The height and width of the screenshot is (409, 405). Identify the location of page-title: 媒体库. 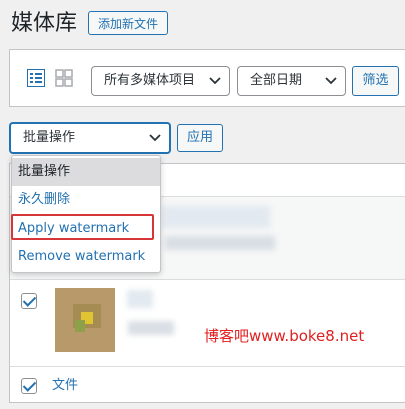
(44, 23).